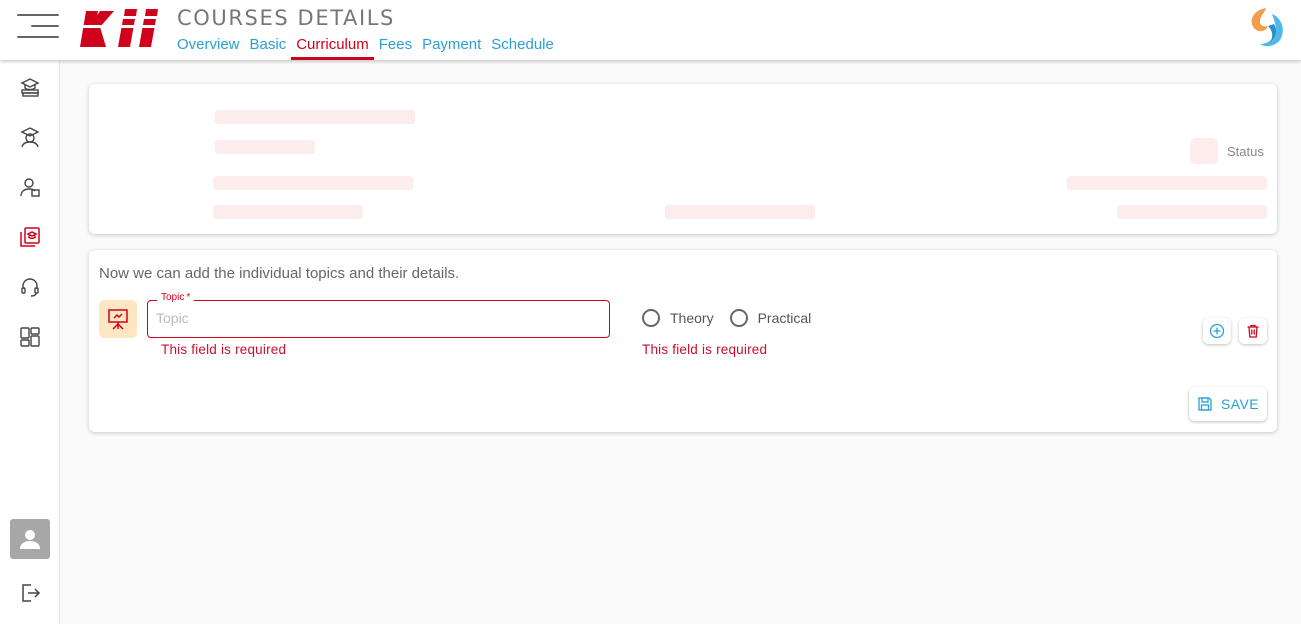 The width and height of the screenshot is (1301, 624). What do you see at coordinates (121, 29) in the screenshot?
I see `kii-logo` at bounding box center [121, 29].